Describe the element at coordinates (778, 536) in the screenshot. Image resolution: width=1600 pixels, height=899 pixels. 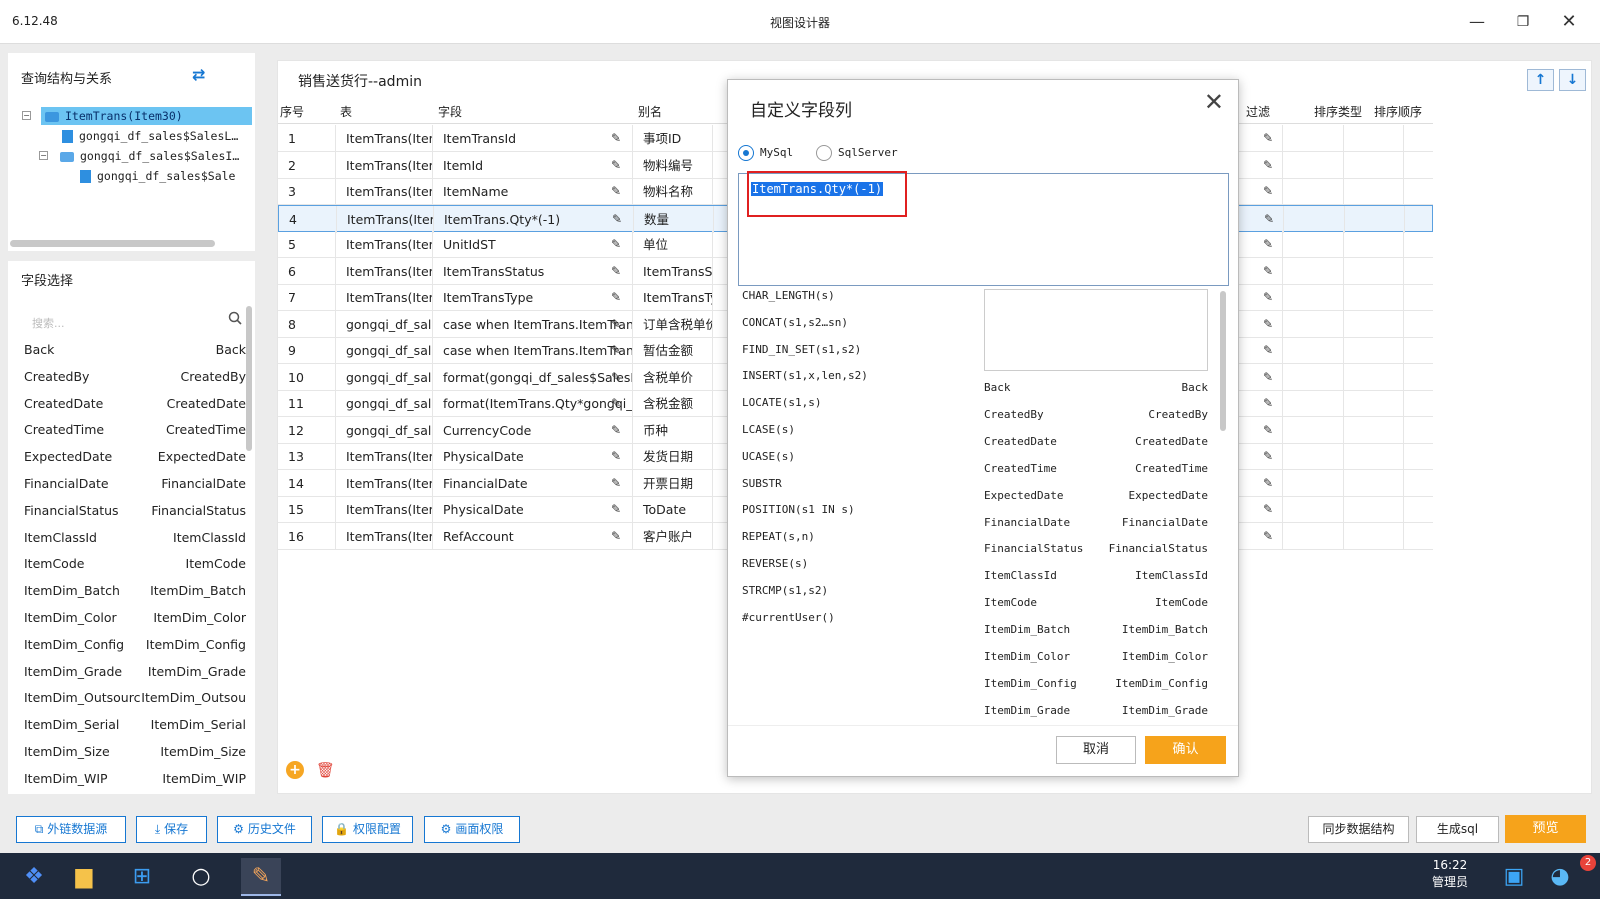
I see `function-item: REPEAT(s,n)` at that location.